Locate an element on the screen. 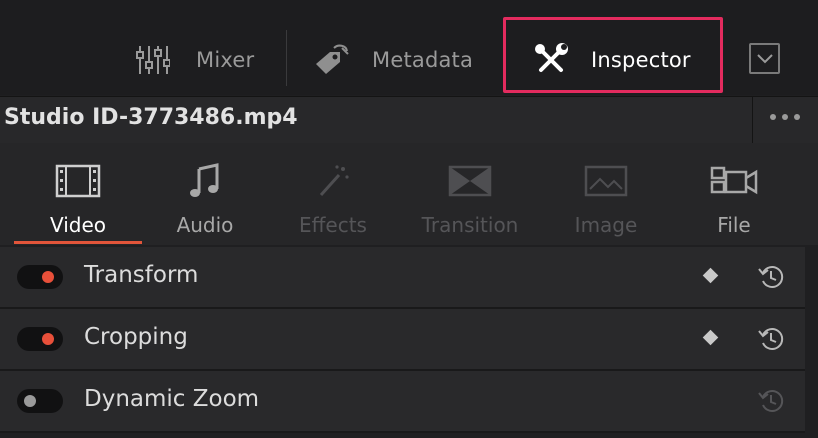 This screenshot has width=818, height=438. tab-video: Video is located at coordinates (78, 194).